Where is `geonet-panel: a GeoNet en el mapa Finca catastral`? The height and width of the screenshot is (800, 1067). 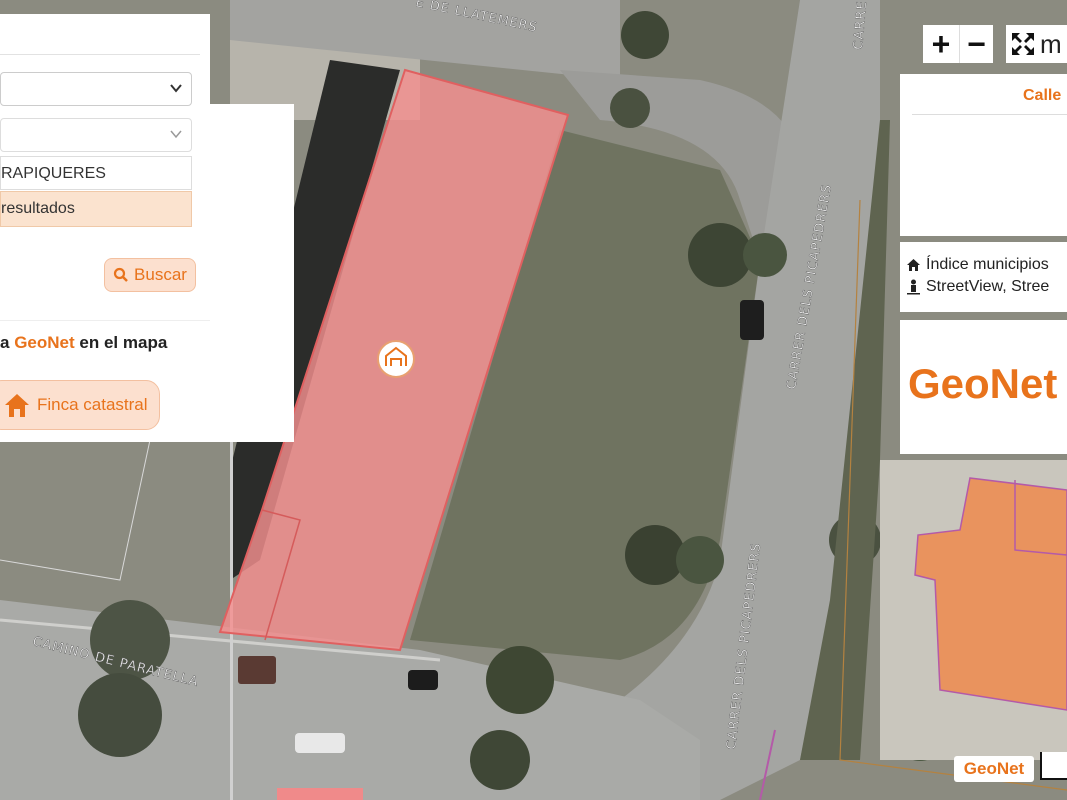 geonet-panel: a GeoNet en el mapa Finca catastral is located at coordinates (105, 374).